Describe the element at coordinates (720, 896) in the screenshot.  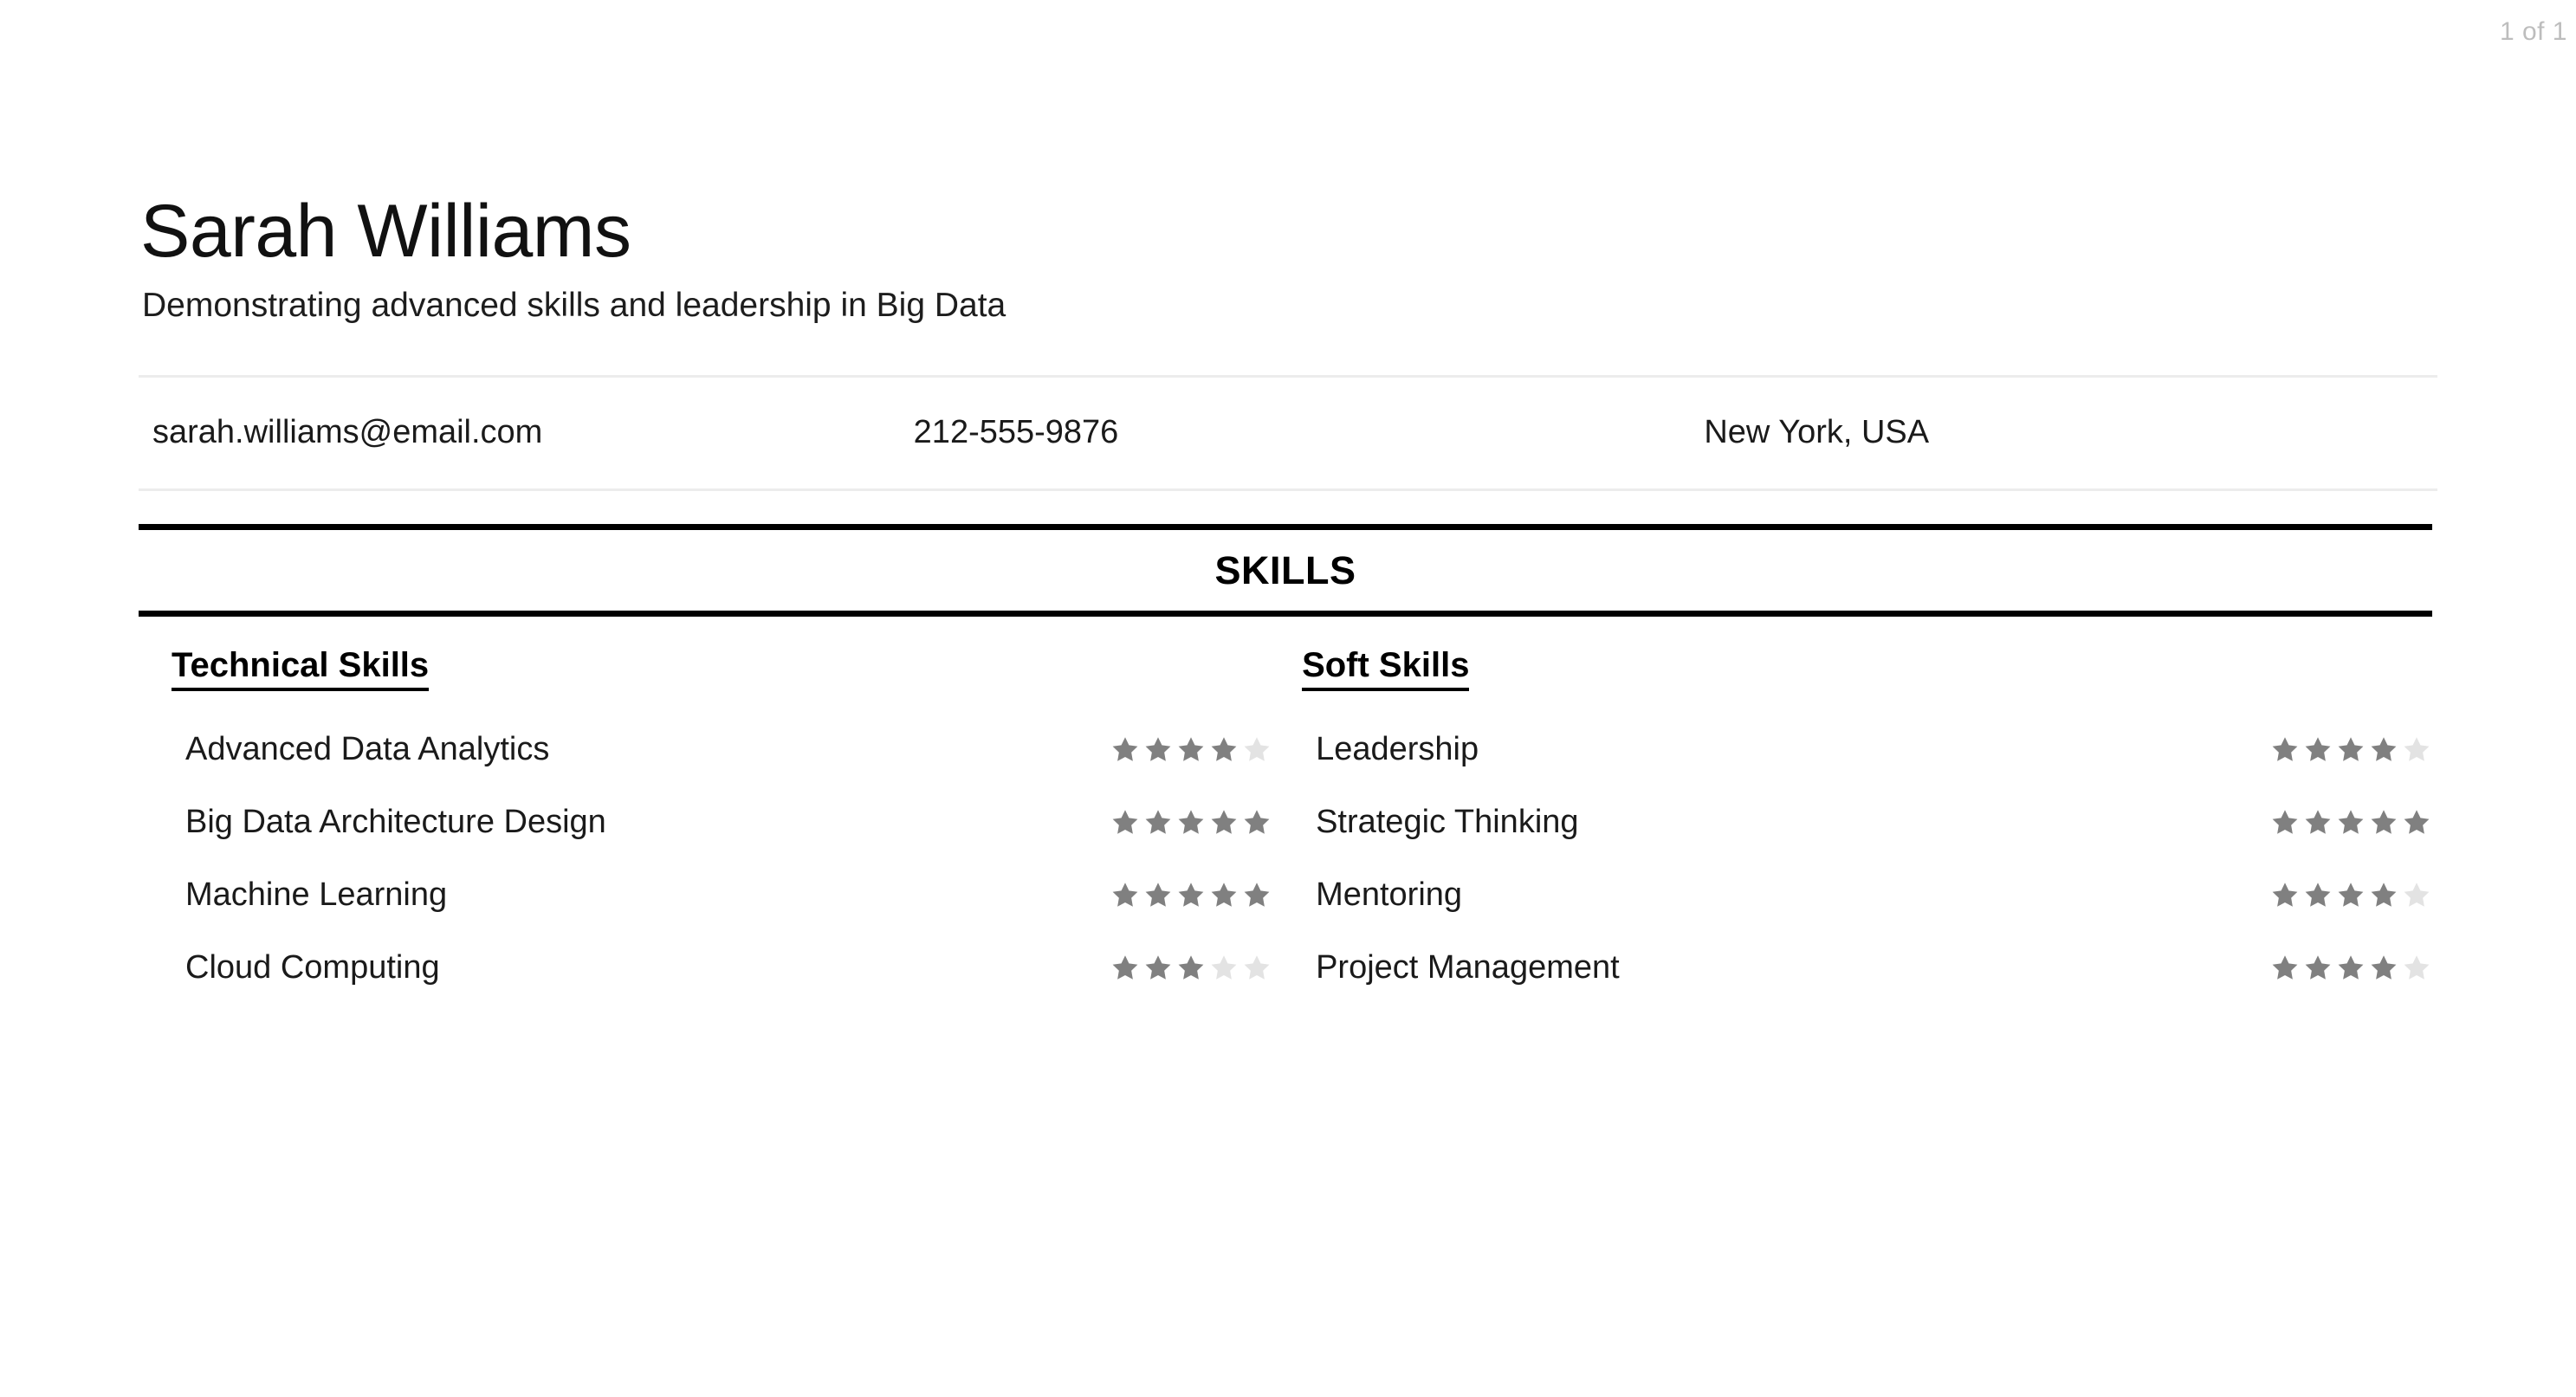
I see `skill-row: Machine Learning` at that location.